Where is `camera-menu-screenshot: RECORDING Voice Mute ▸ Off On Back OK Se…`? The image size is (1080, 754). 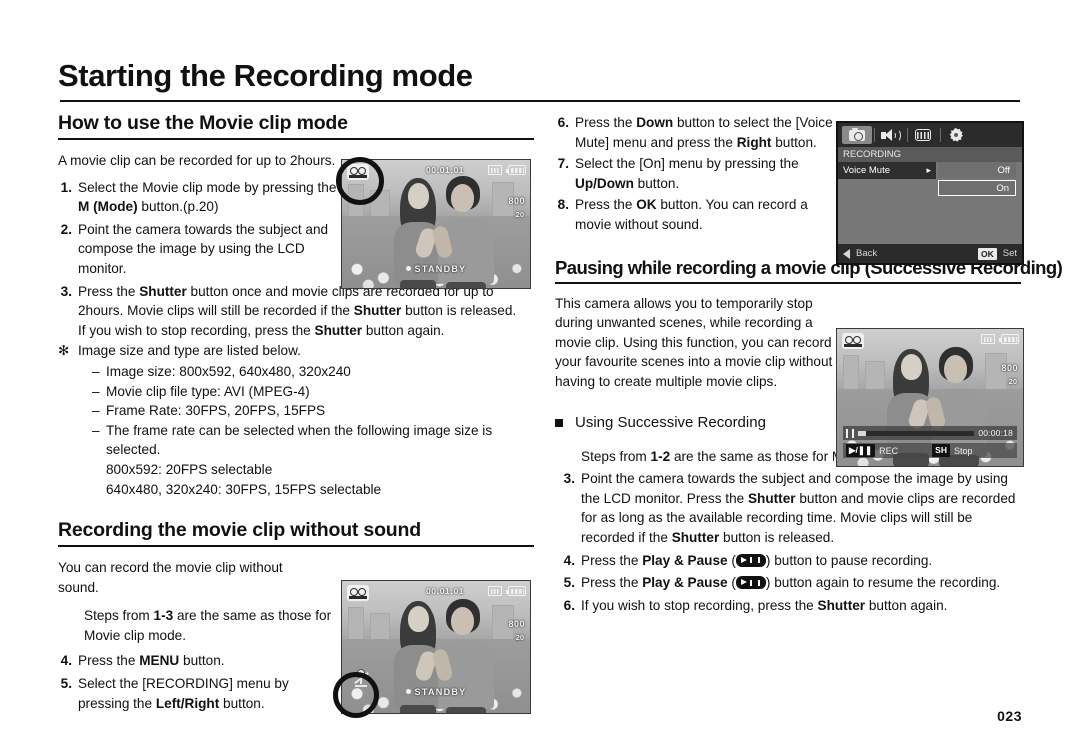
camera-menu-screenshot: RECORDING Voice Mute ▸ Off On Back OK Se… is located at coordinates (930, 193).